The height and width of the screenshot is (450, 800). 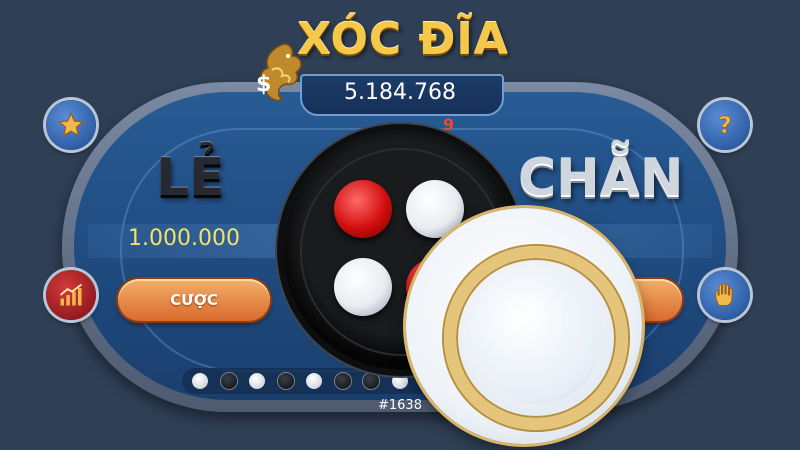 I want to click on odd-bet-amount: 1.000.000, so click(x=184, y=238).